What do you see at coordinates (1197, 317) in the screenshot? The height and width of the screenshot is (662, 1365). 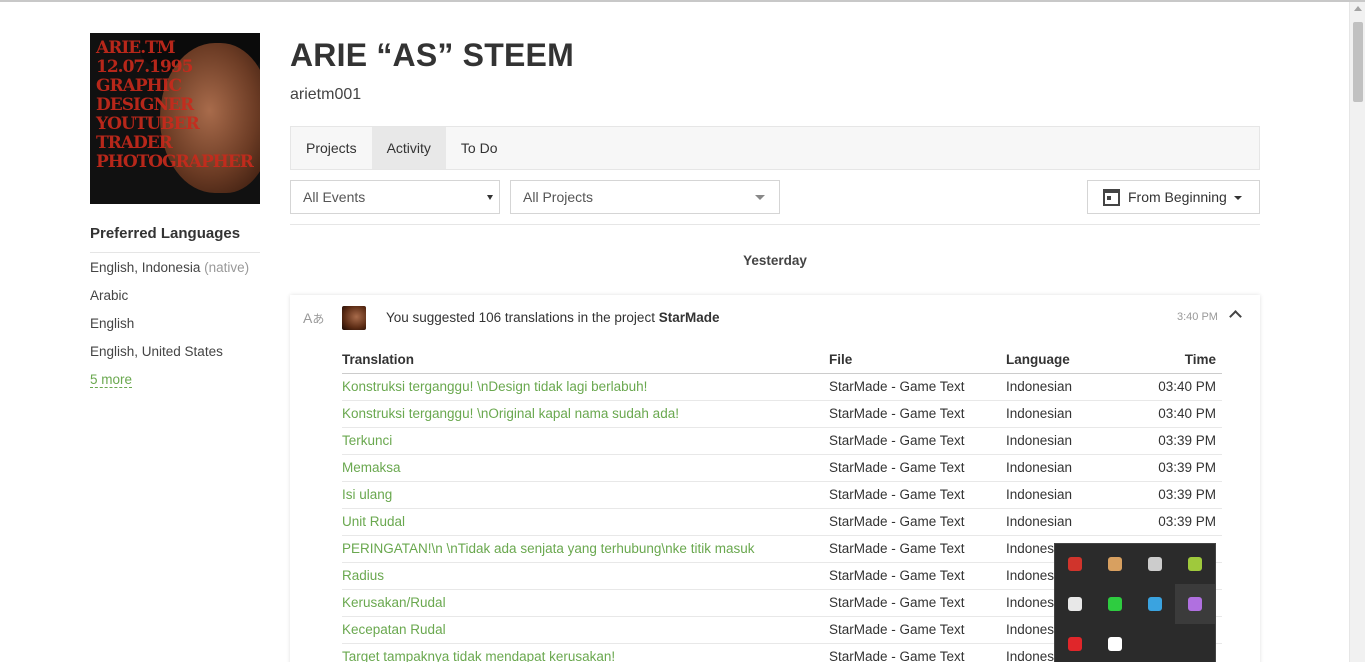 I see `activity-time: 3:40 PM` at bounding box center [1197, 317].